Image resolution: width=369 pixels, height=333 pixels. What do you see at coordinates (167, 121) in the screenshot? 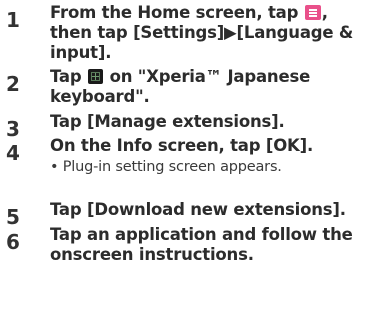
I see `step-text: Tap [Manage extensions].` at bounding box center [167, 121].